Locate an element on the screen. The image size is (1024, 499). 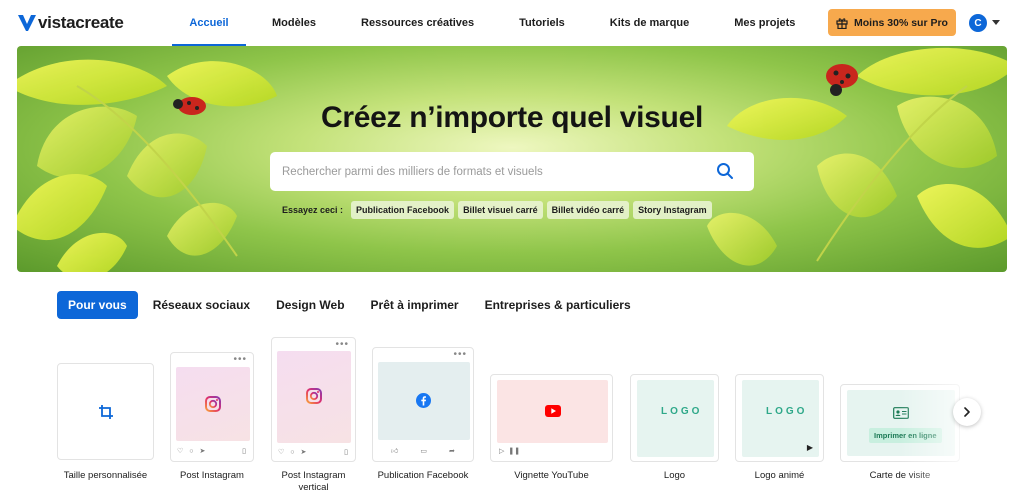
tab-for-you: Pour vous is located at coordinates (97, 305).